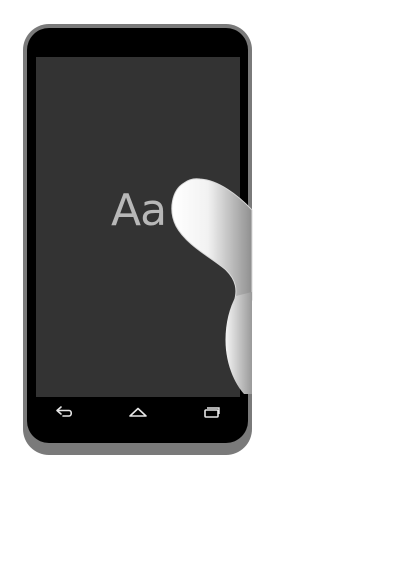 Image resolution: width=410 pixels, height=581 pixels. I want to click on home-icon, so click(138, 412).